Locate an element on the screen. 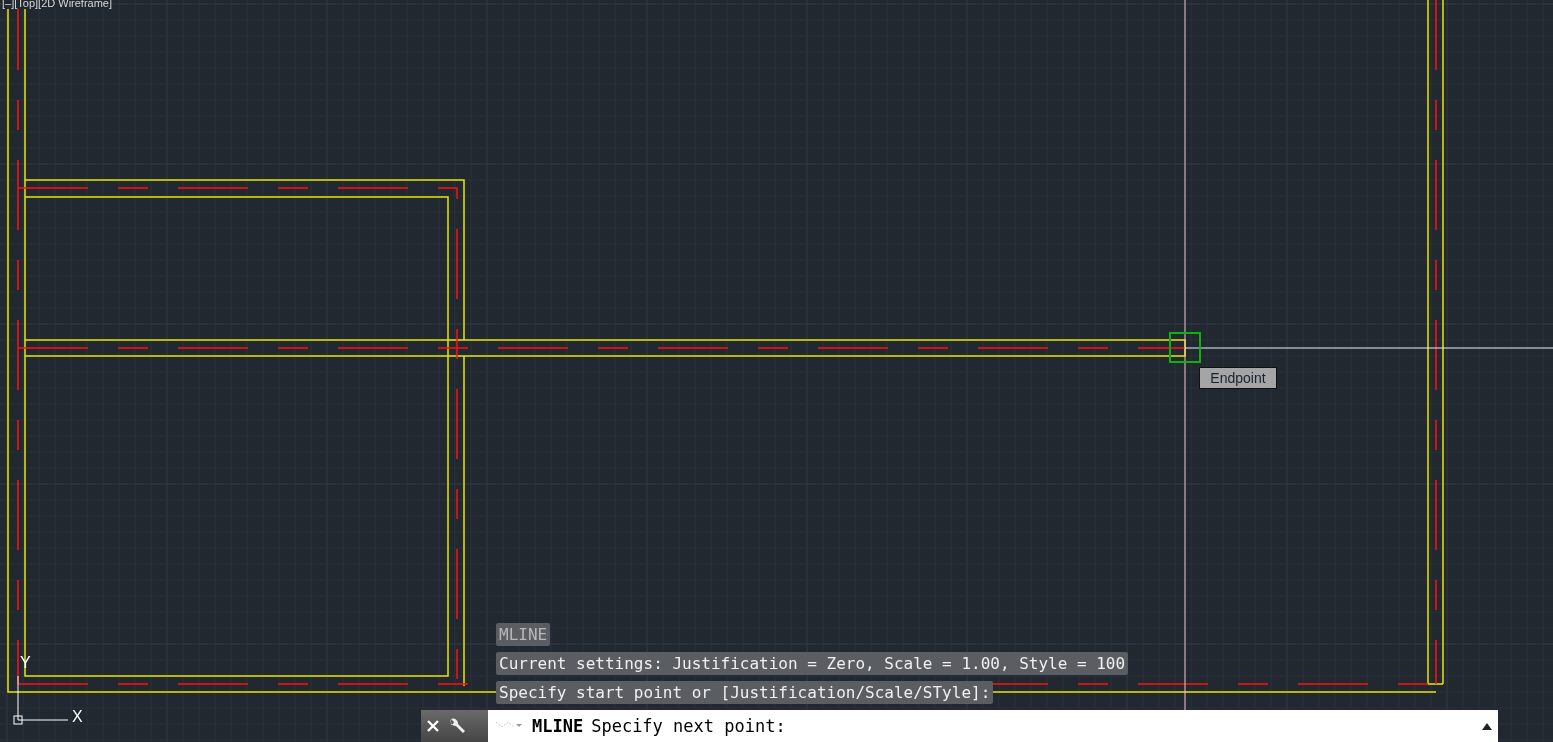 This screenshot has height=742, width=1553. expand-history-icon is located at coordinates (1487, 726).